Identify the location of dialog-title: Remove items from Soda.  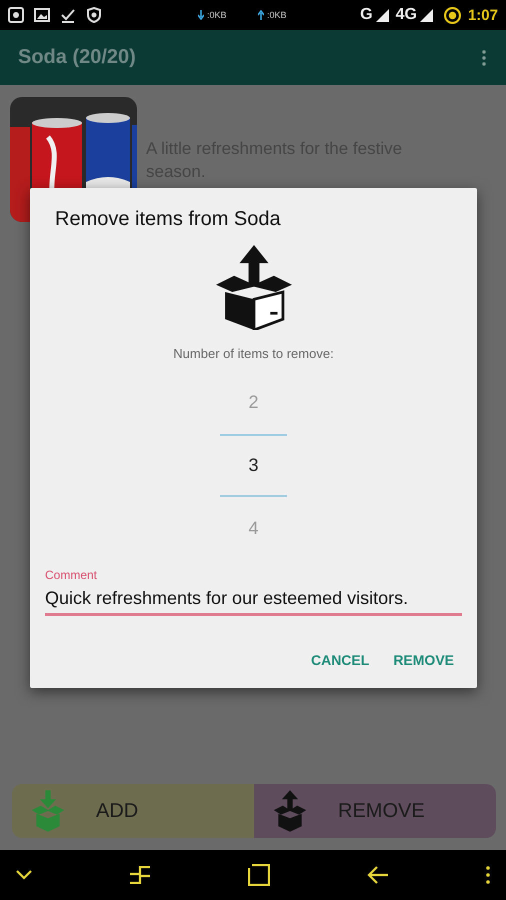
(168, 219).